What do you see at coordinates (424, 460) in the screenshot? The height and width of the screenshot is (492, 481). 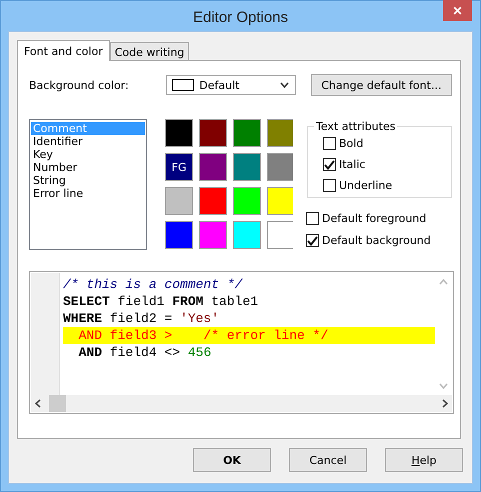 I see `help-button: Help` at bounding box center [424, 460].